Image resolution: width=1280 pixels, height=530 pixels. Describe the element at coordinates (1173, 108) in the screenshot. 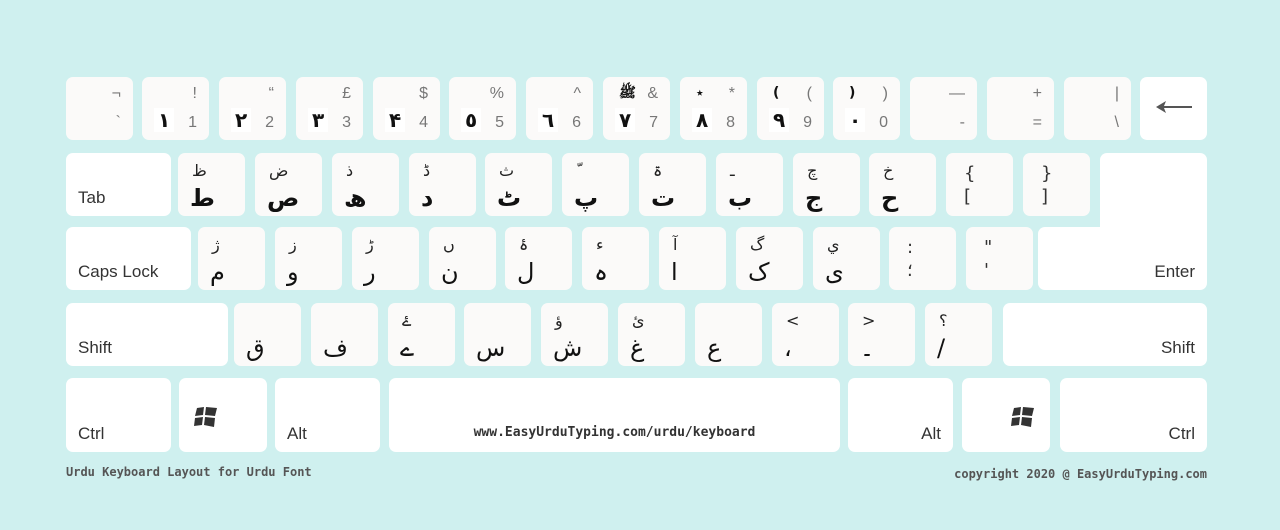

I see `backspace-key` at that location.